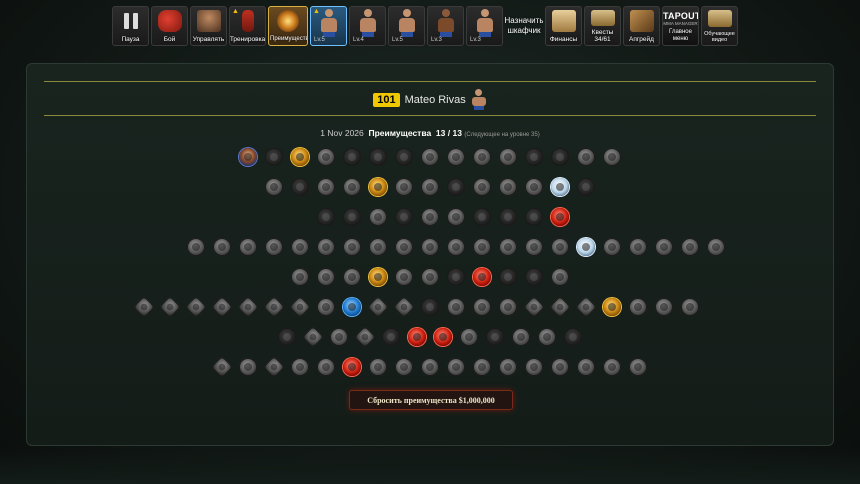 The image size is (860, 484). I want to click on pause-button: Пауза, so click(130, 26).